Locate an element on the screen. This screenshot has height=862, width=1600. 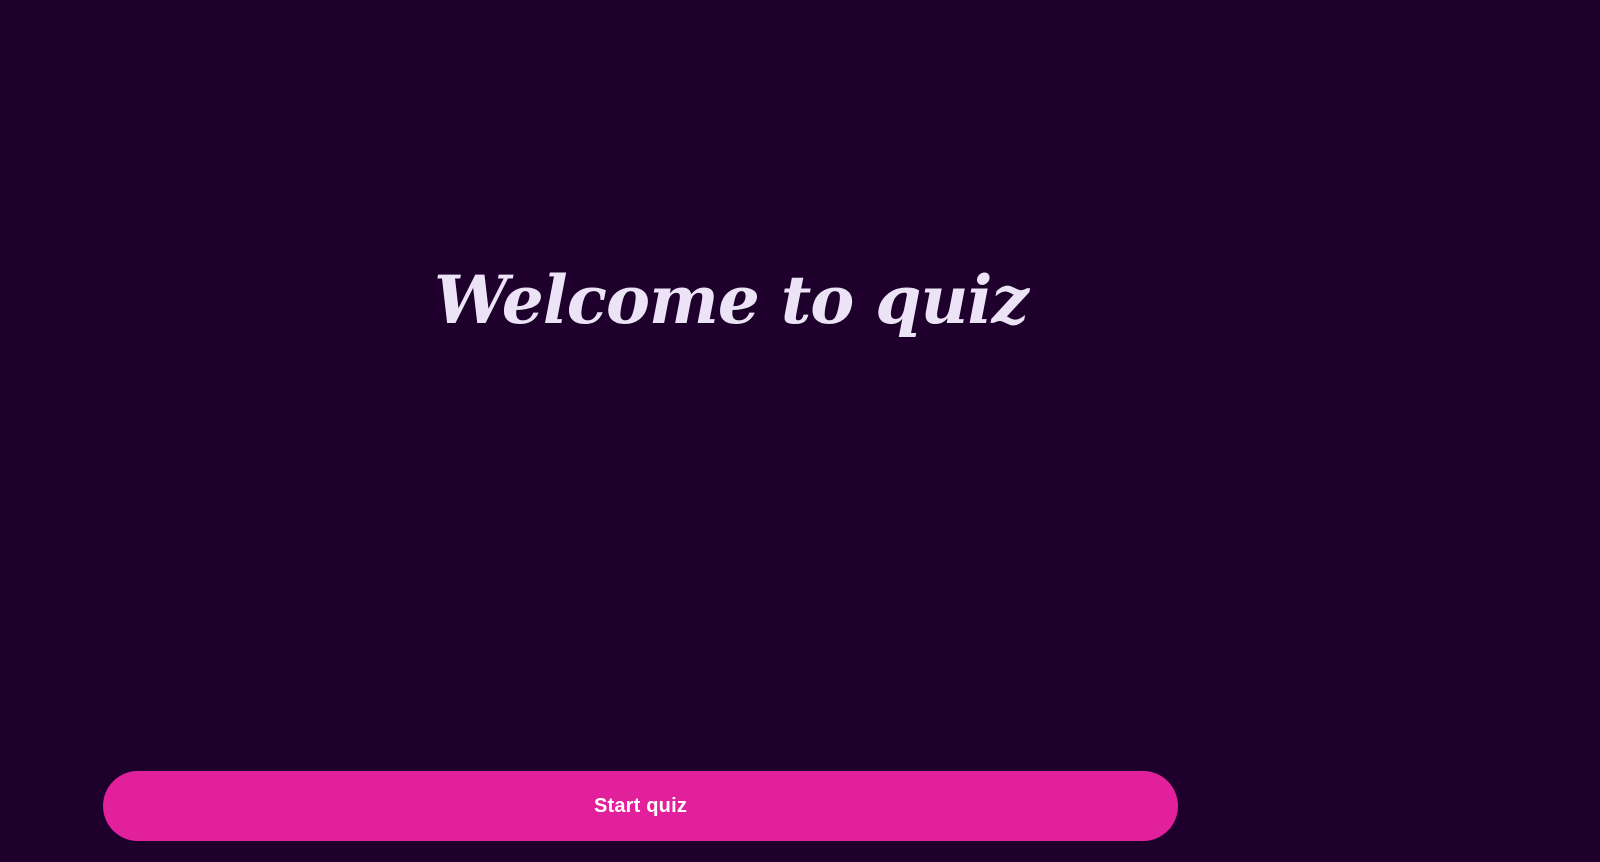
start-quiz-label: Start quiz is located at coordinates (640, 805).